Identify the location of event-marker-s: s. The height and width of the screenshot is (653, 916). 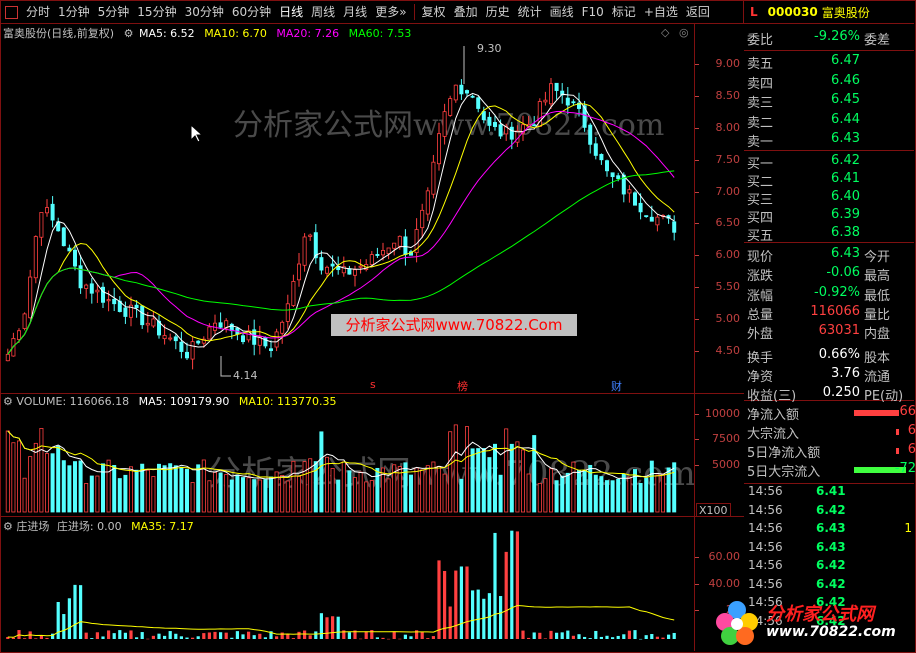
(373, 384).